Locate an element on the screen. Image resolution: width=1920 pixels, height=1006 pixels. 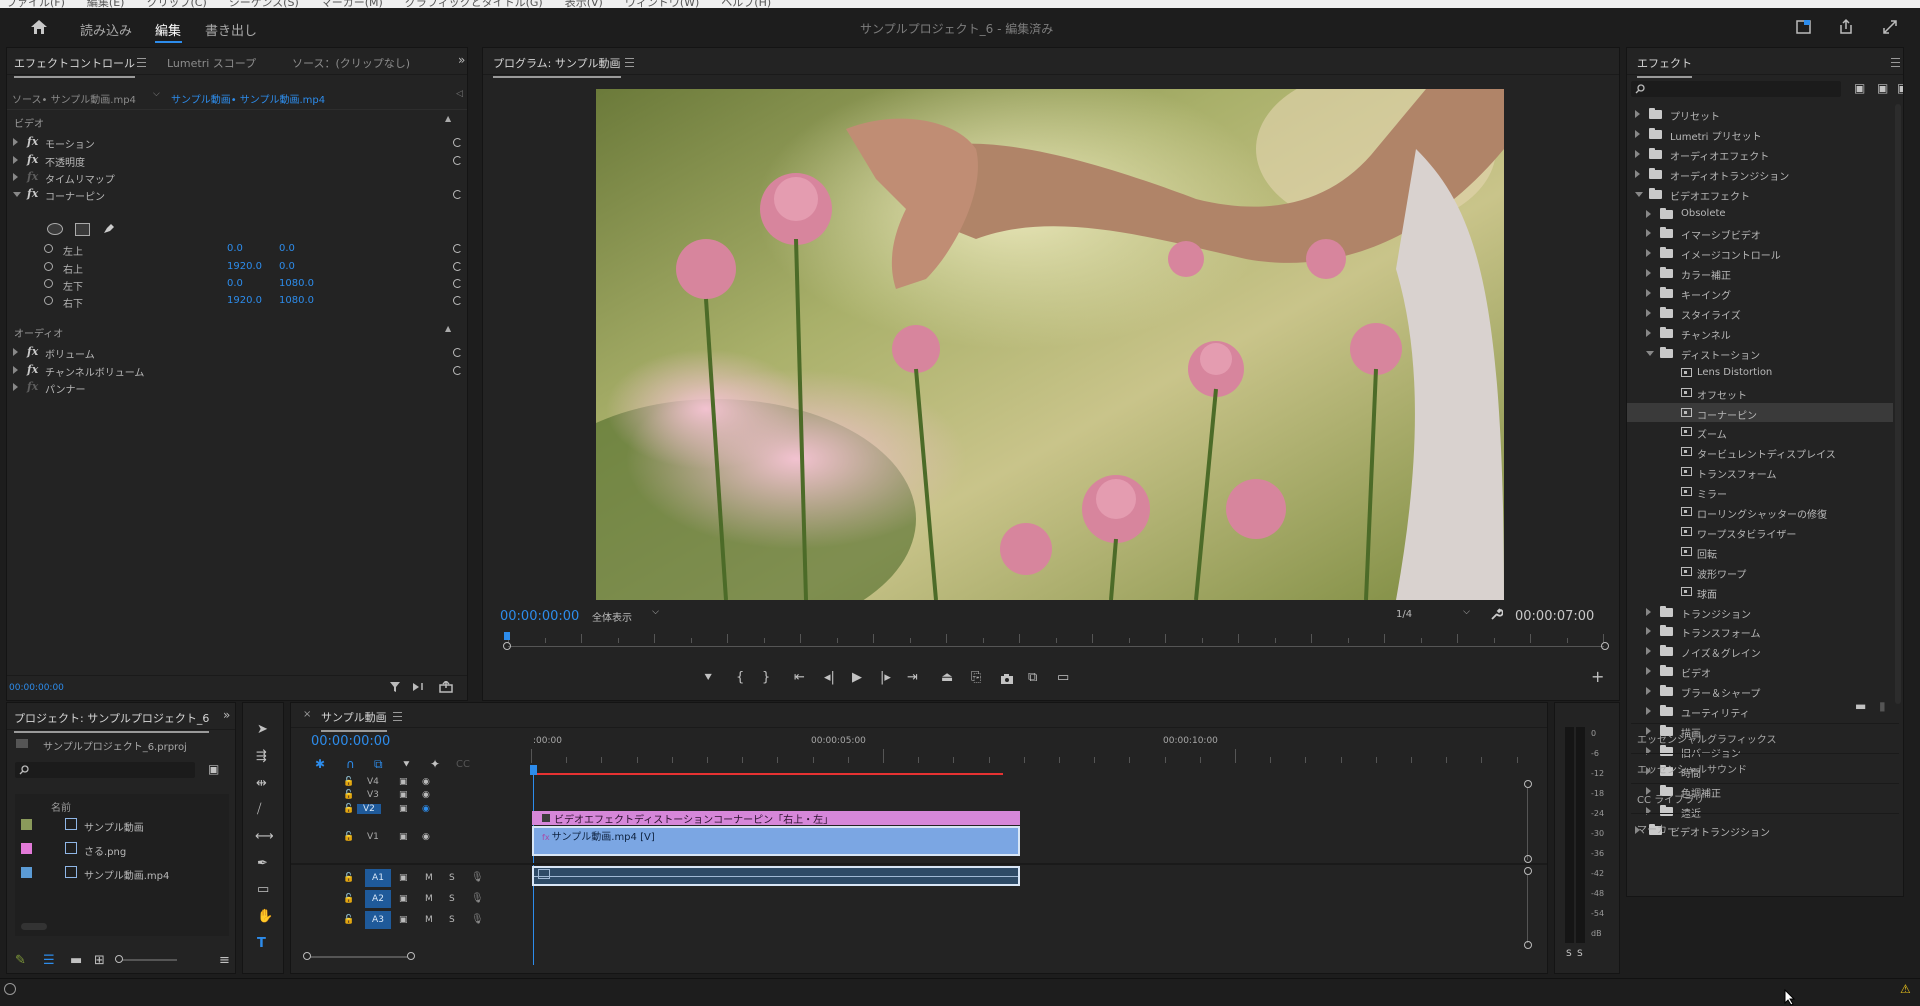
effects-tree-item: オーディオトランジション is located at coordinates (1760, 173).